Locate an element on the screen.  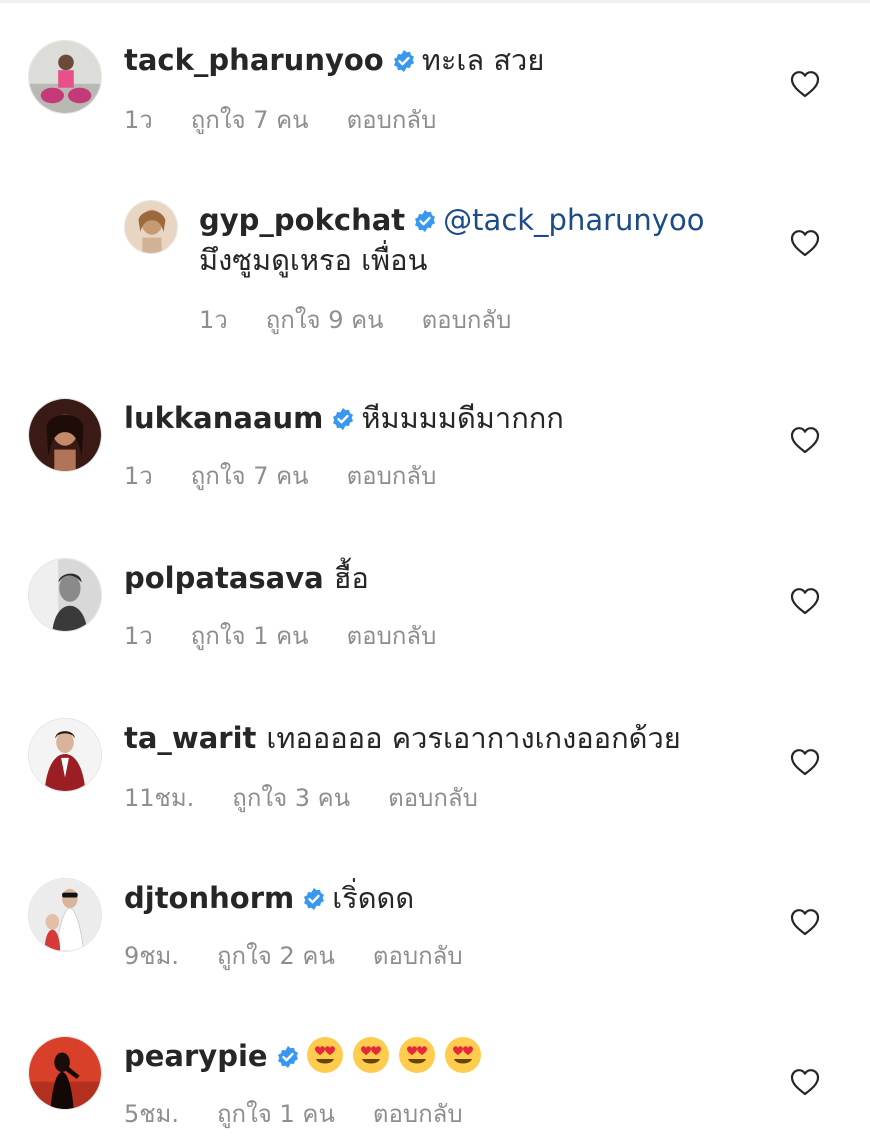
likes-count: ถูกใจ 2 คน is located at coordinates (276, 956).